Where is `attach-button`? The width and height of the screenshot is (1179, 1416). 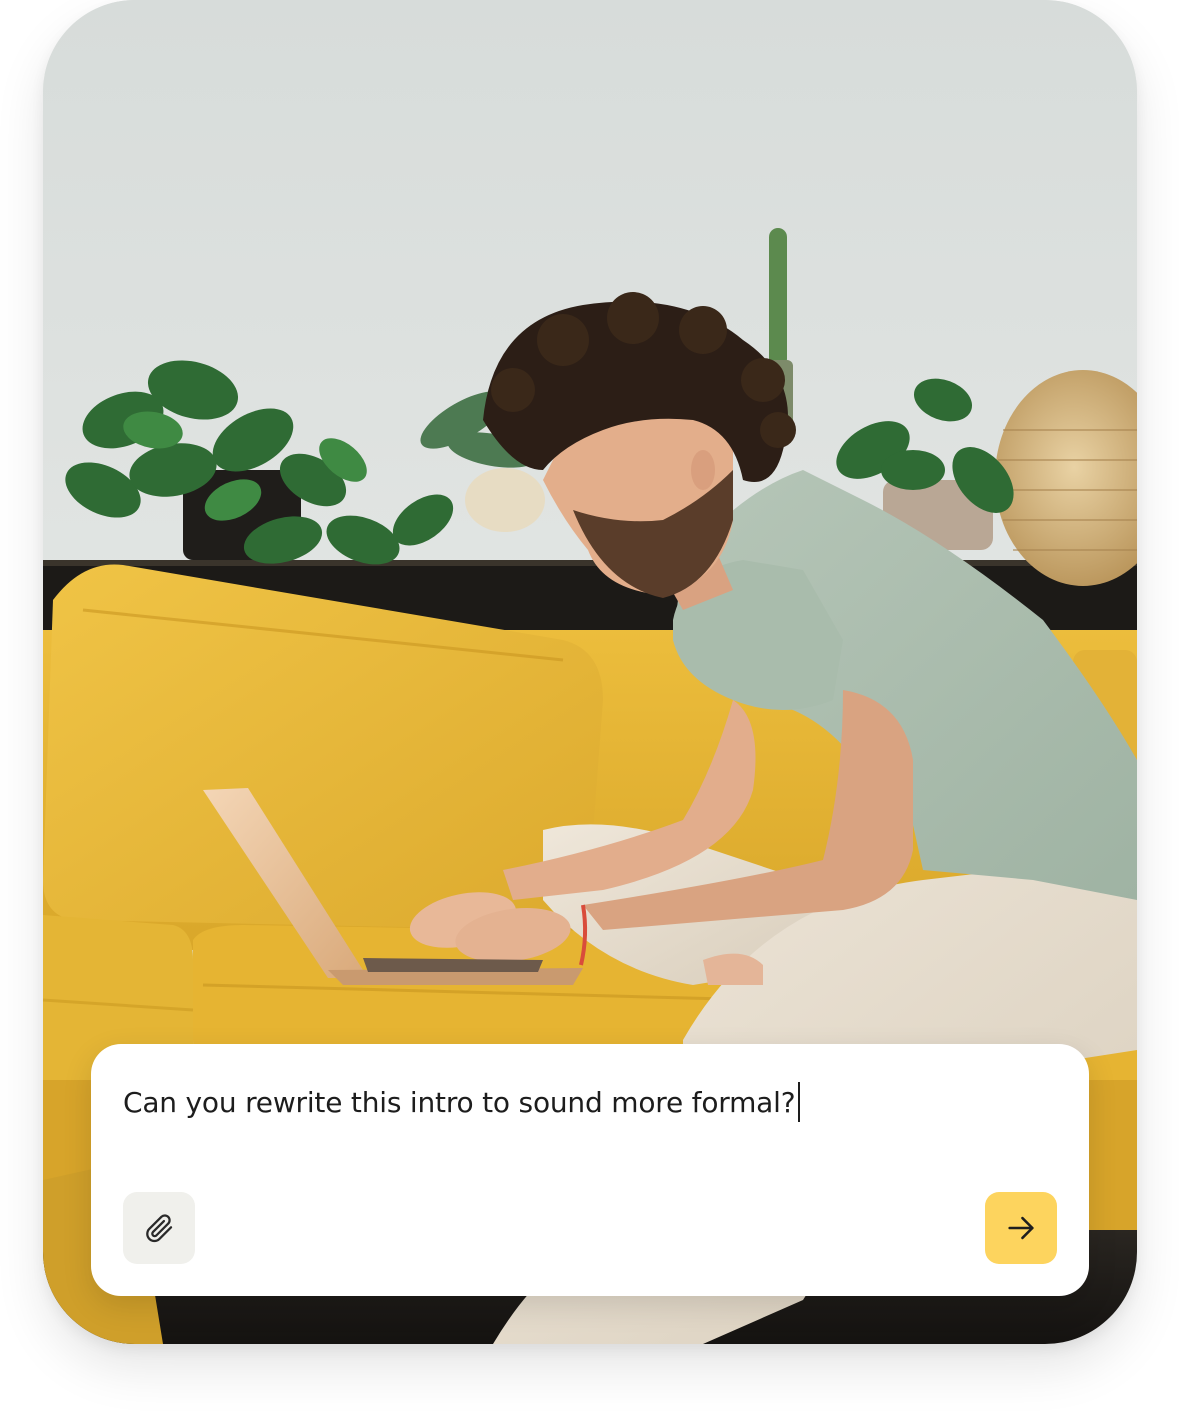
attach-button is located at coordinates (159, 1228).